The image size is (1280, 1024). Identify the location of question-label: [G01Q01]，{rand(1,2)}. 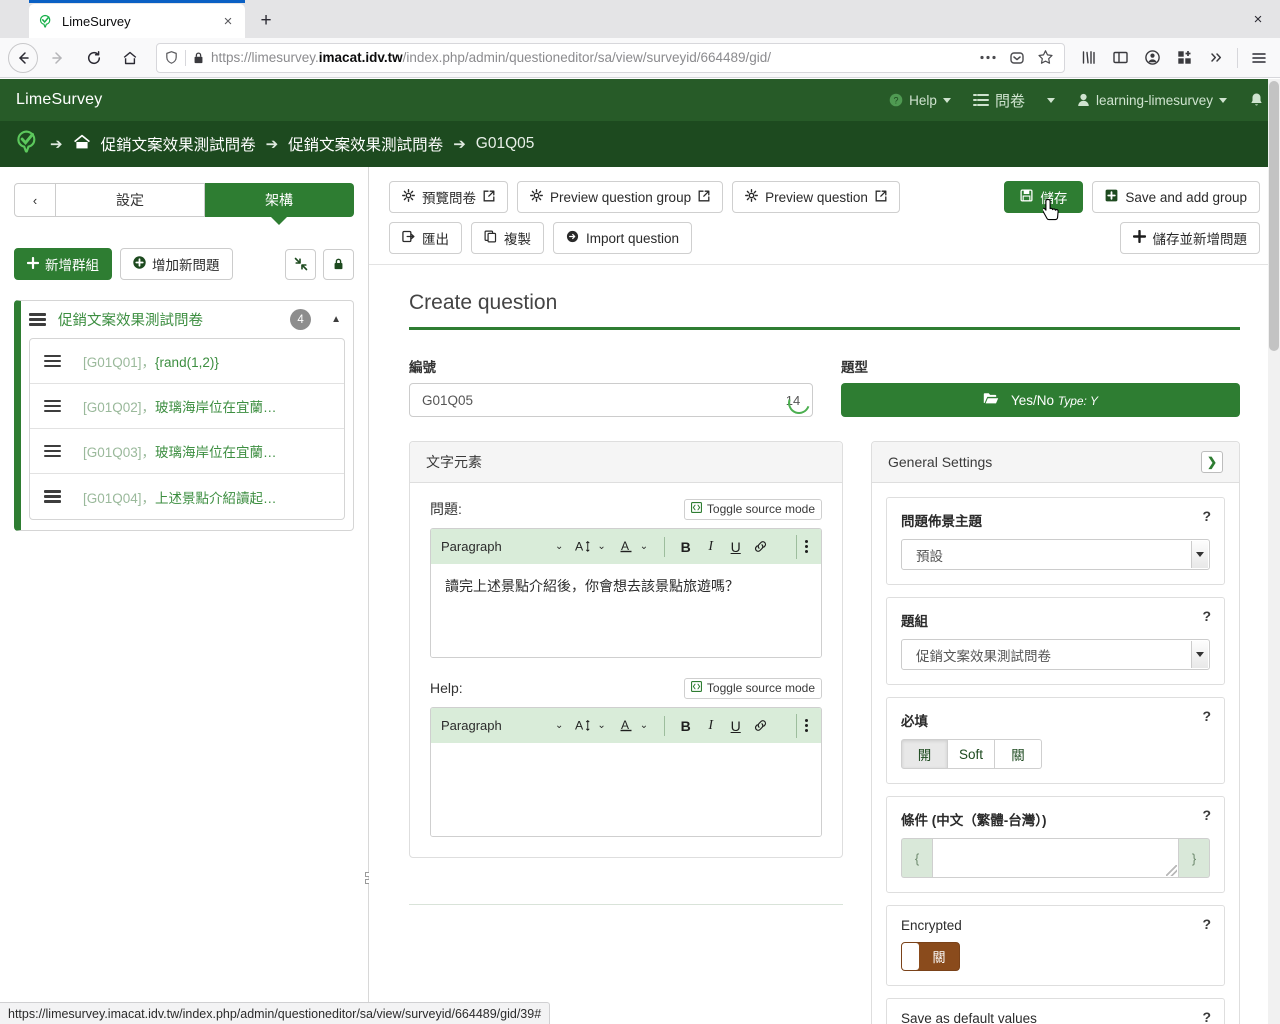
(151, 361).